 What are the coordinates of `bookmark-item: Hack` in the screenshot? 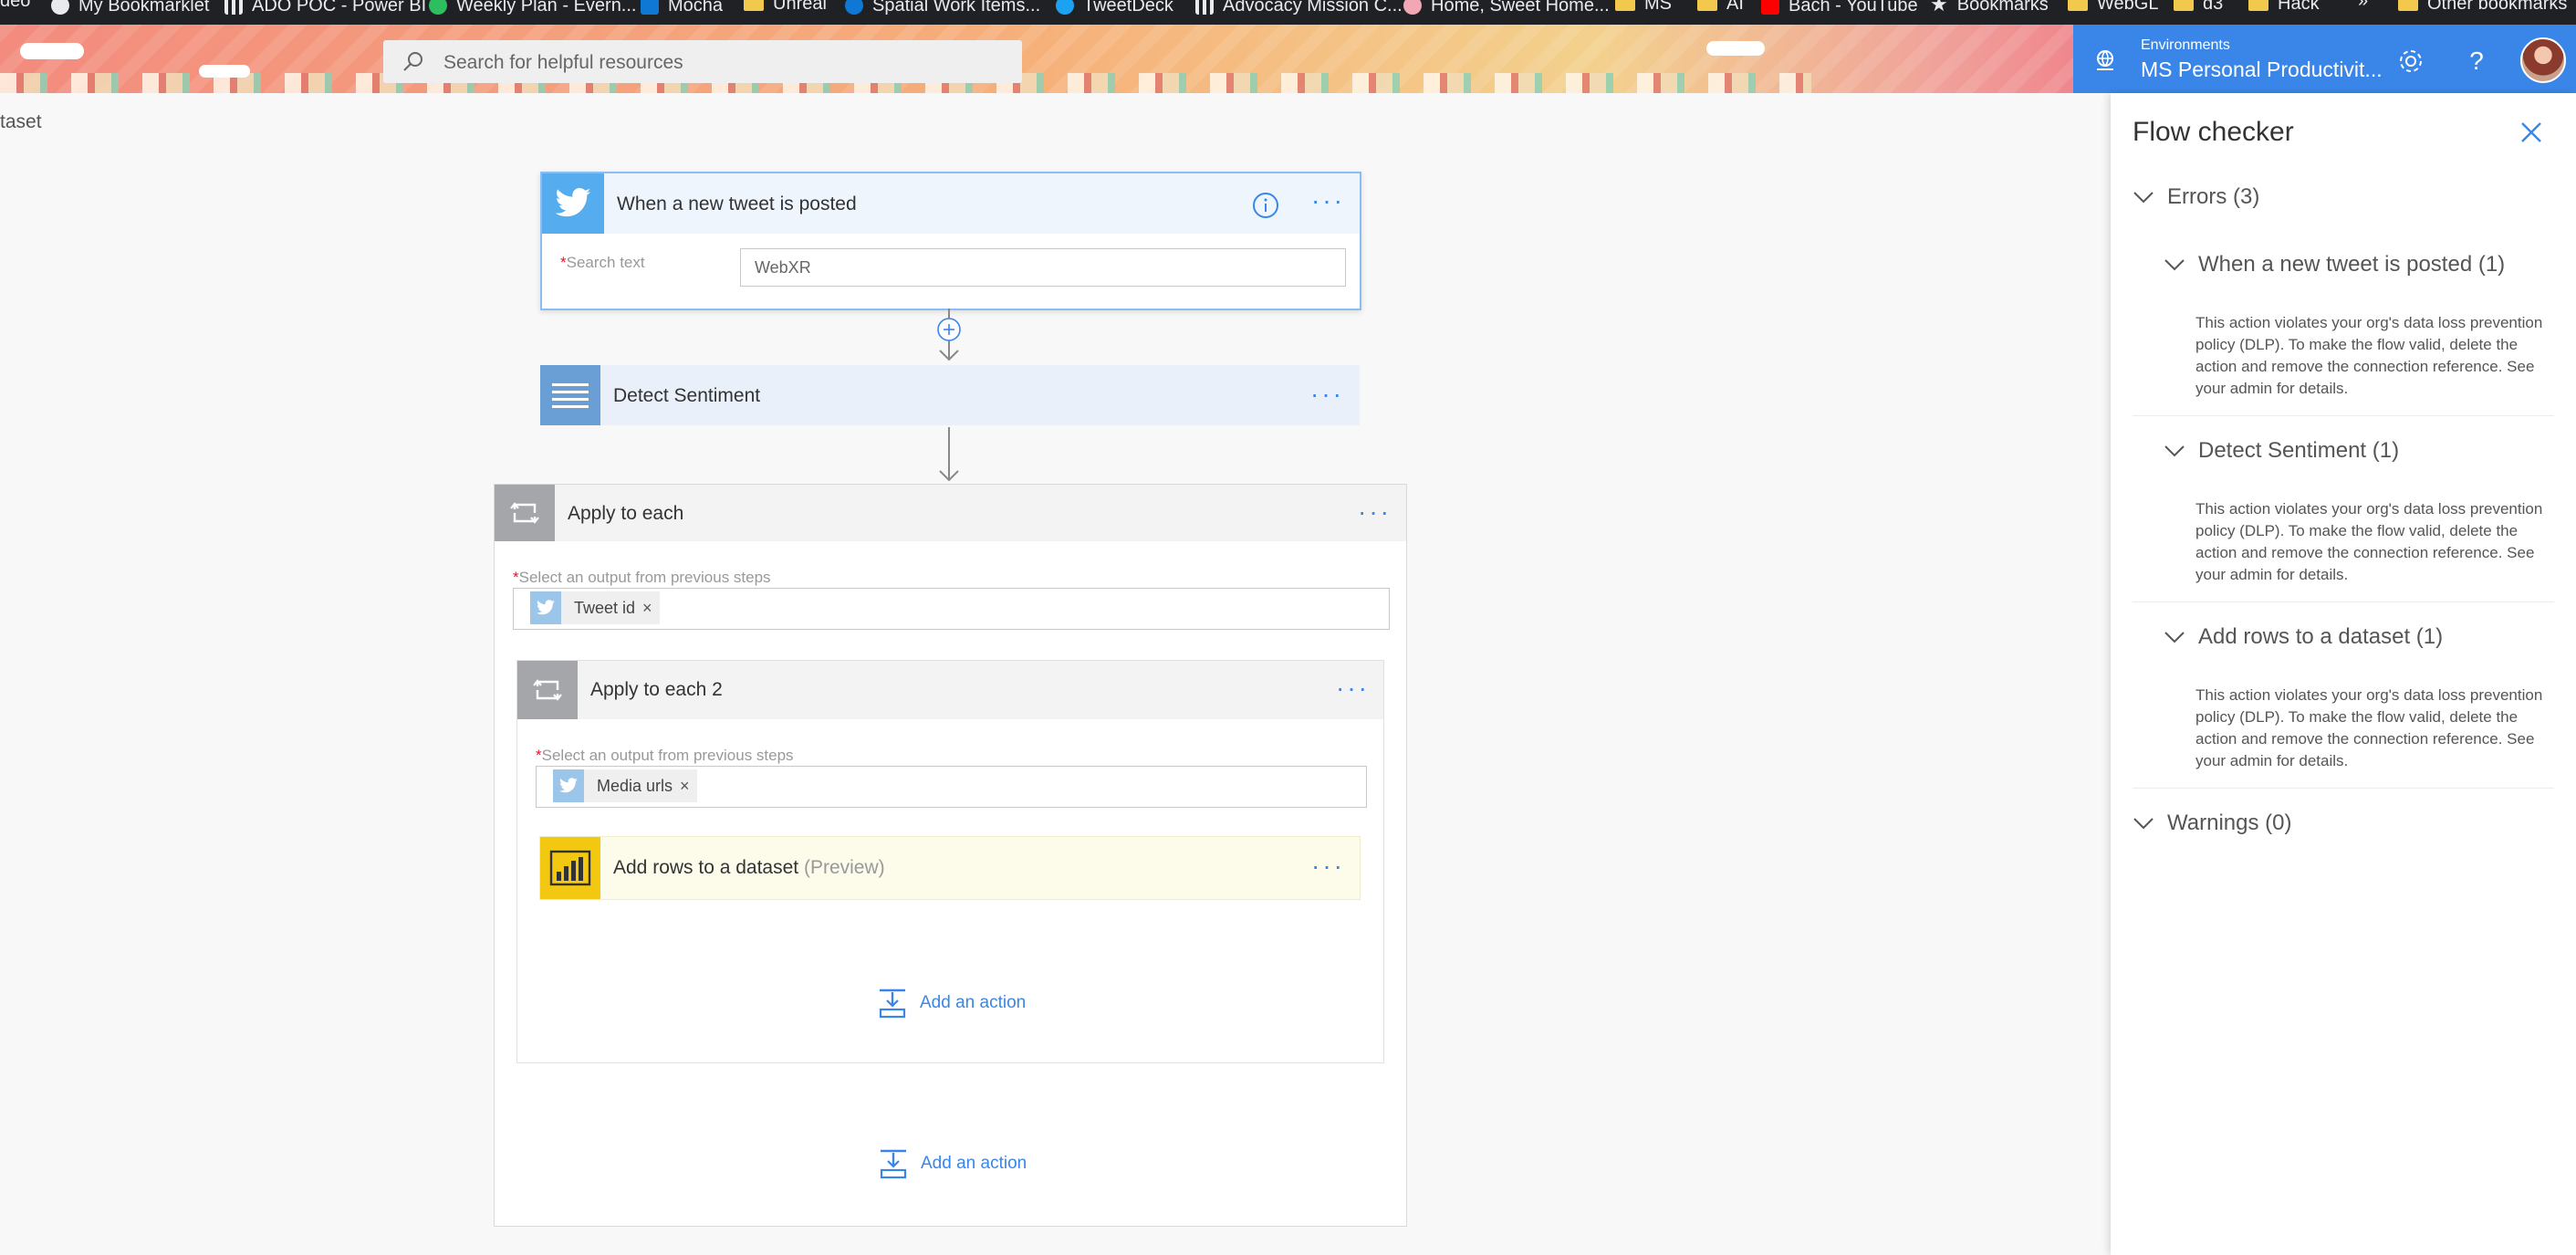 It's located at (2284, 7).